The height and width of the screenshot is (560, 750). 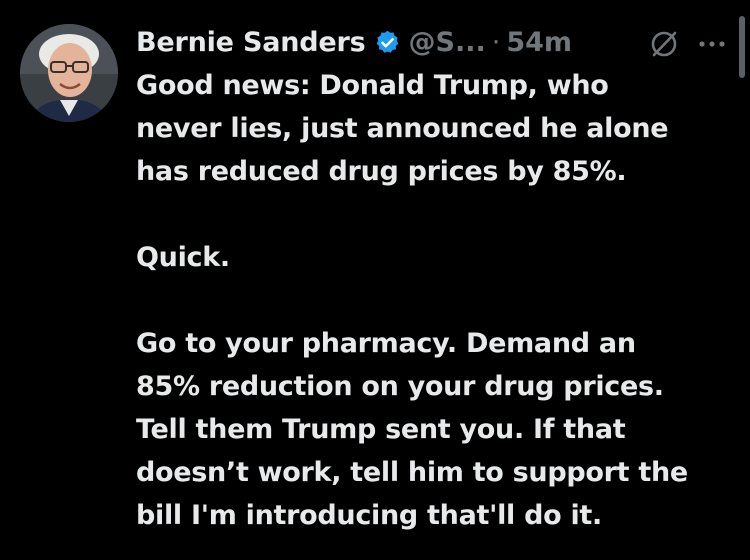 I want to click on tweet-line: 85% reduction on your drug prices., so click(x=400, y=386).